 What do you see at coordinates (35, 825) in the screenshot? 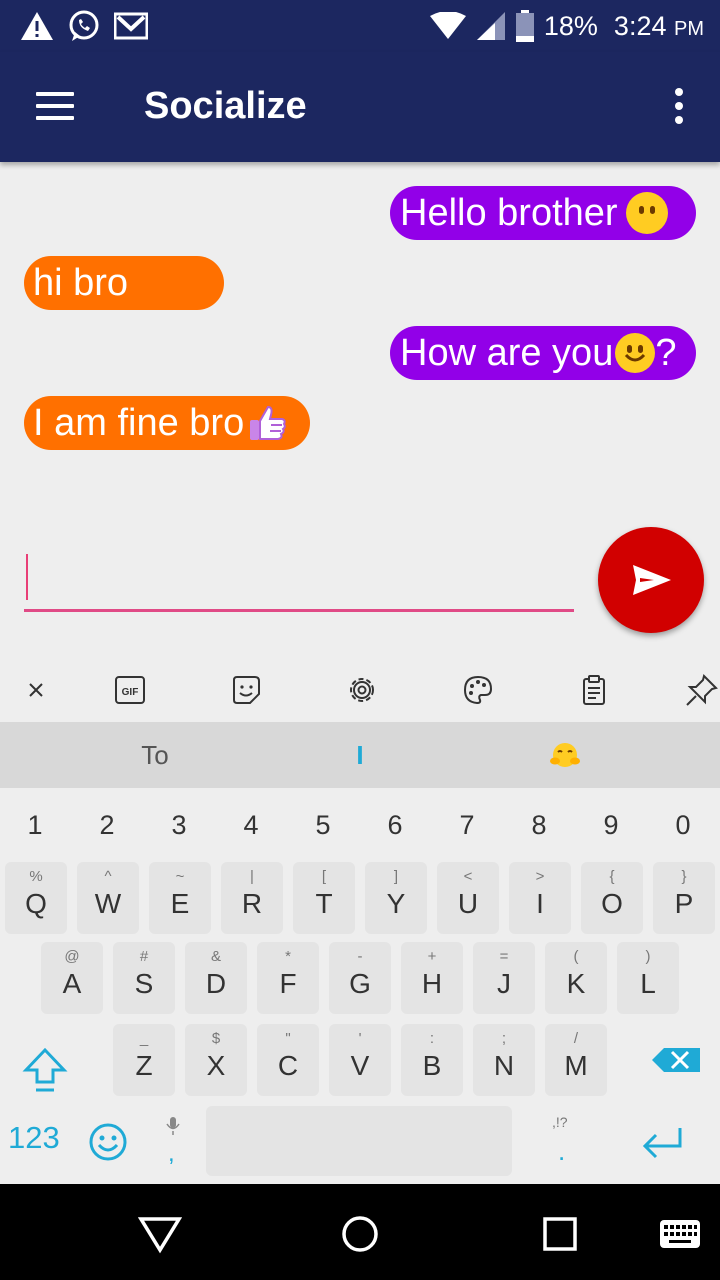
I see `number-key: 1` at bounding box center [35, 825].